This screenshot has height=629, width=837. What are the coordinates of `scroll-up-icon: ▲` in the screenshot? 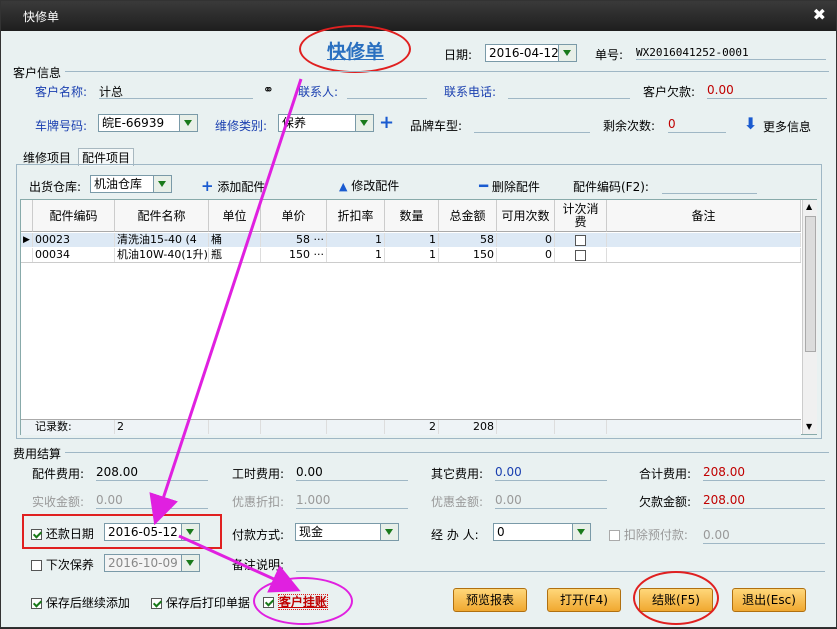 It's located at (809, 206).